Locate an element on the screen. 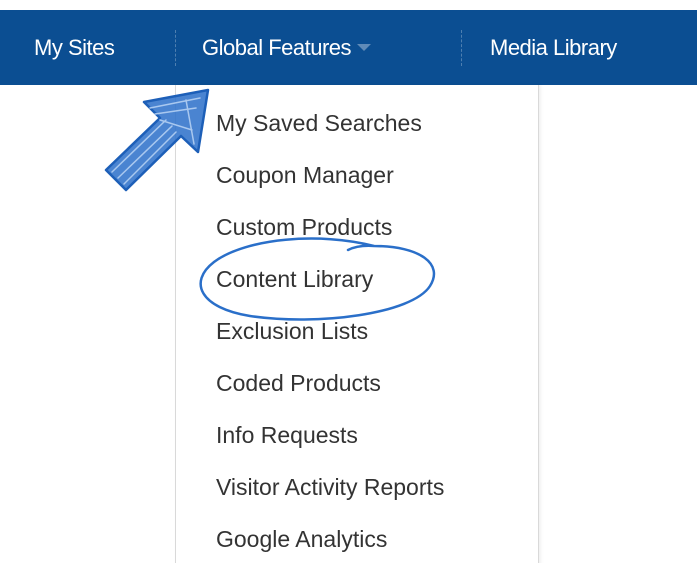  menu-item-info-requests: Info Requests is located at coordinates (287, 435).